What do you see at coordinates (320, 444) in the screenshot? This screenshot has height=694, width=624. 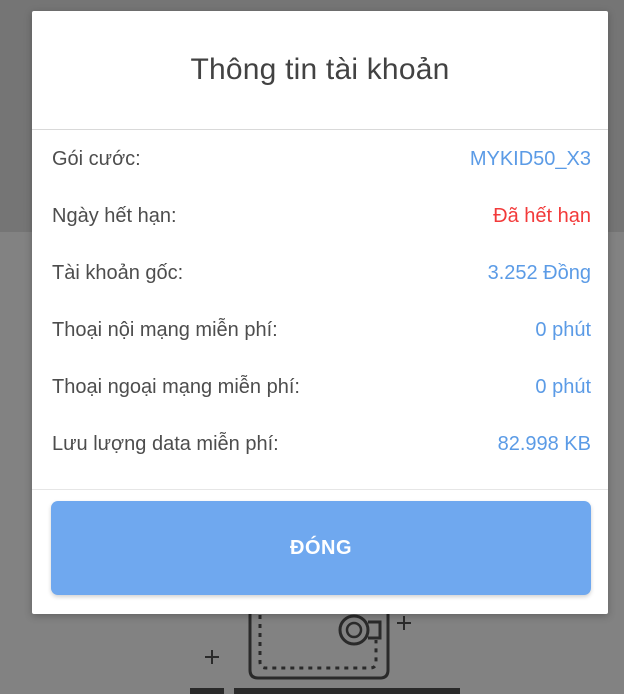 I see `info-row-free-data: Lưu lượng data miễn phí: 82.998 KB` at bounding box center [320, 444].